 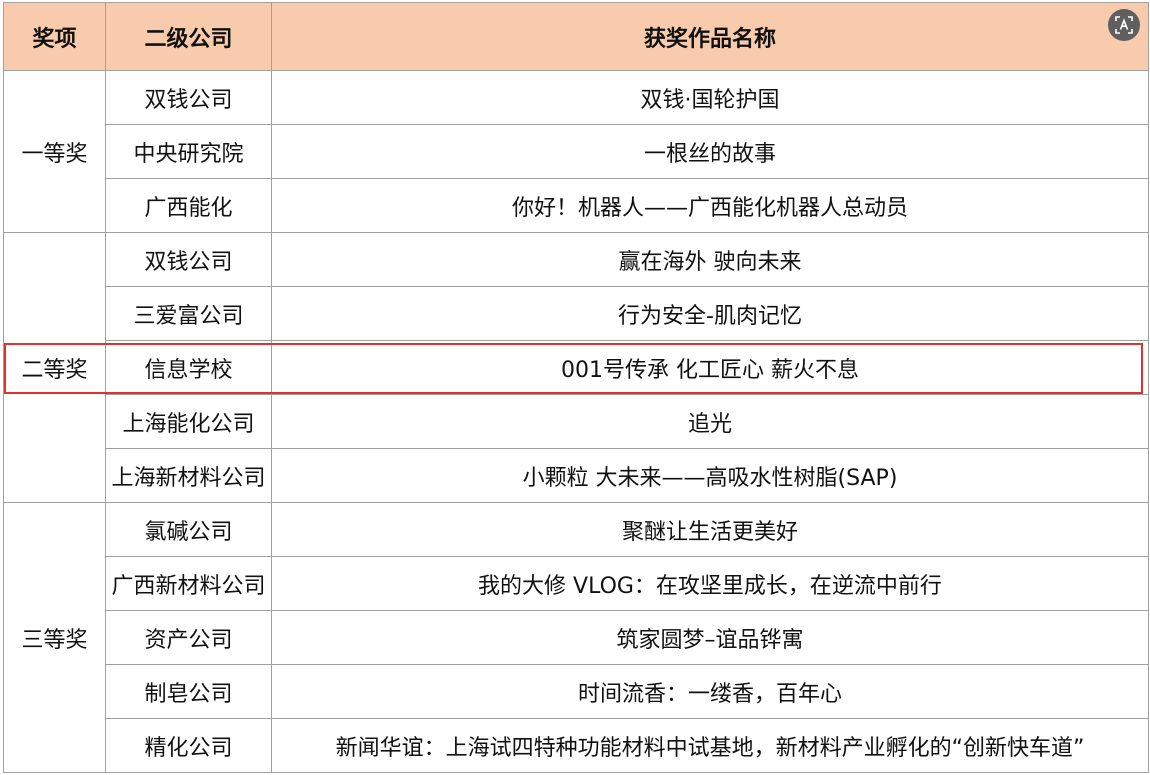 I want to click on work-cell: 新闻华谊：上海试四特种功能材料中试基地，新材料产业孵化的“创新快车道”, so click(x=710, y=745).